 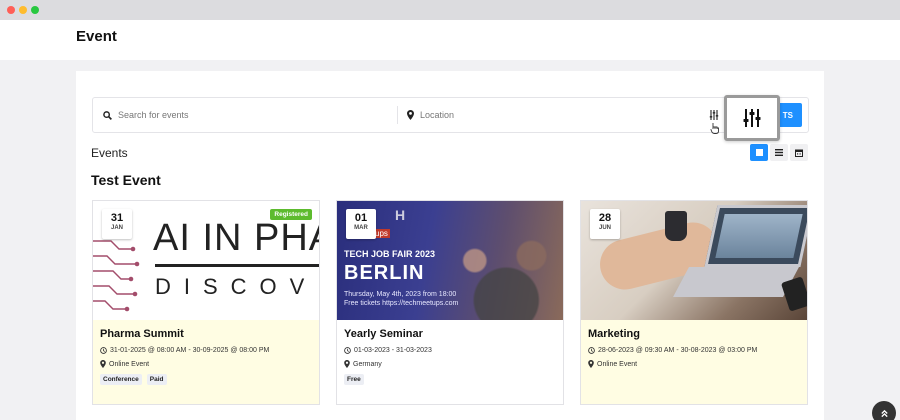 I want to click on search-divider, so click(x=397, y=115).